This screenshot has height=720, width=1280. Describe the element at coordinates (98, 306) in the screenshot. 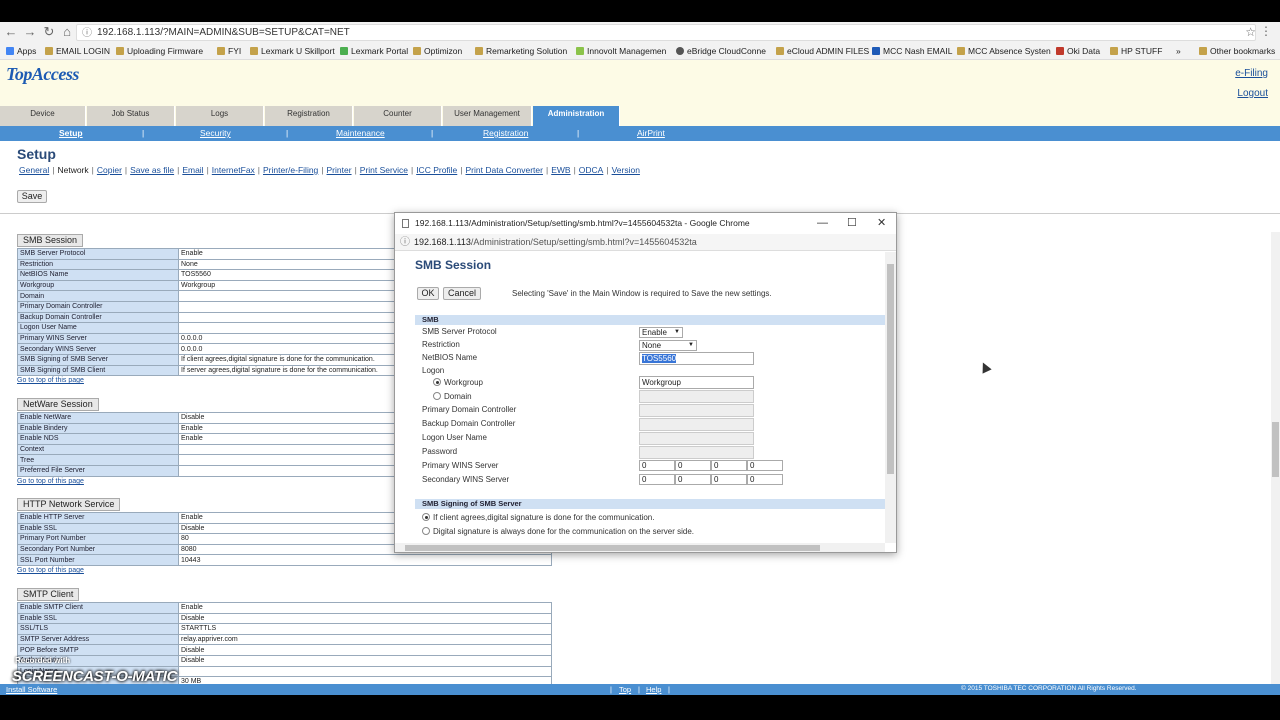

I see `row-label: Primary Domain Controller` at that location.